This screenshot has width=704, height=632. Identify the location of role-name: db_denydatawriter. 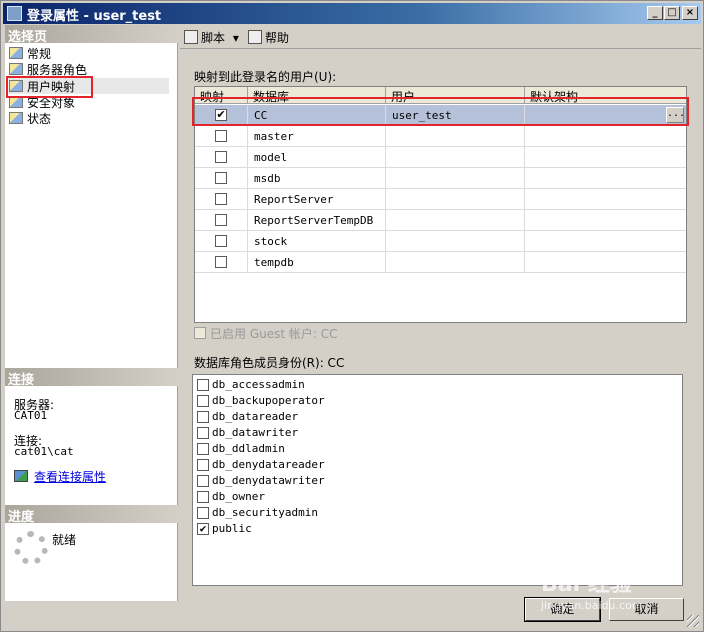
(268, 480).